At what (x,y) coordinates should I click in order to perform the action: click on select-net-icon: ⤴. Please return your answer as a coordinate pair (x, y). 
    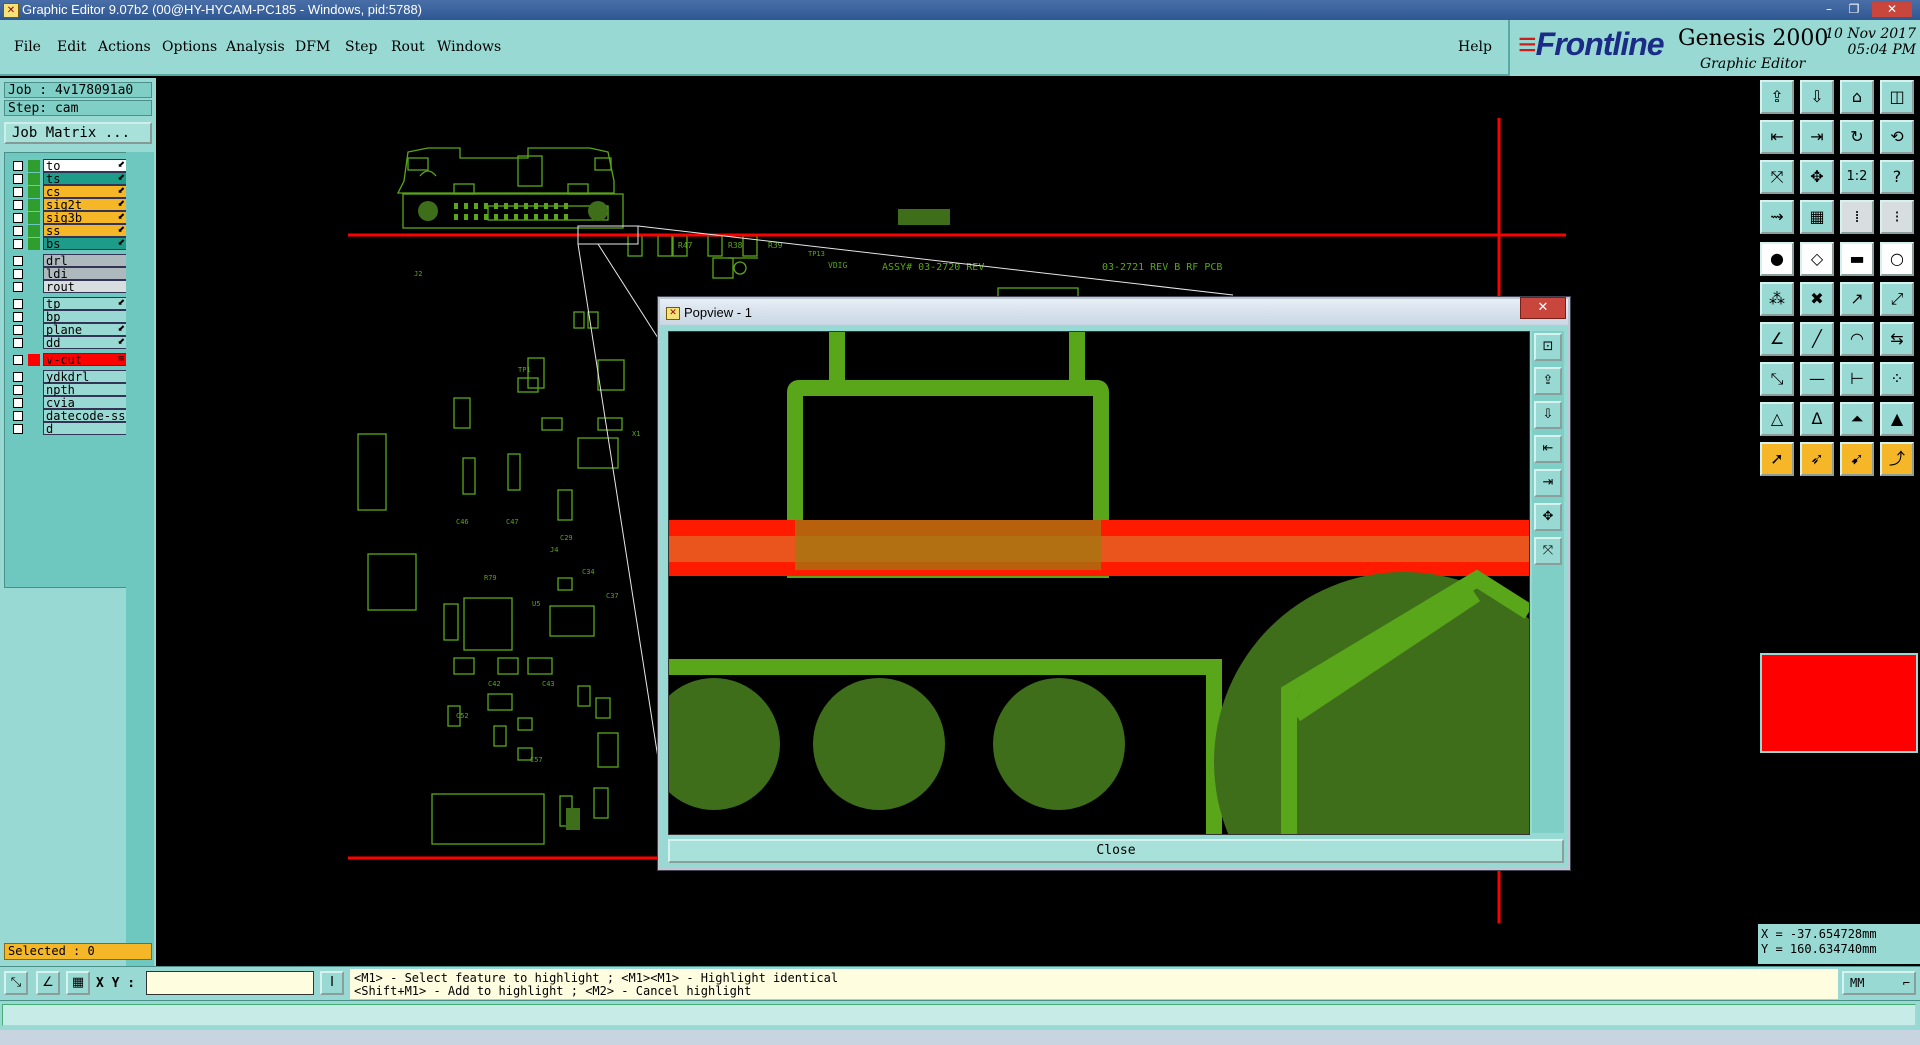
    Looking at the image, I should click on (1897, 459).